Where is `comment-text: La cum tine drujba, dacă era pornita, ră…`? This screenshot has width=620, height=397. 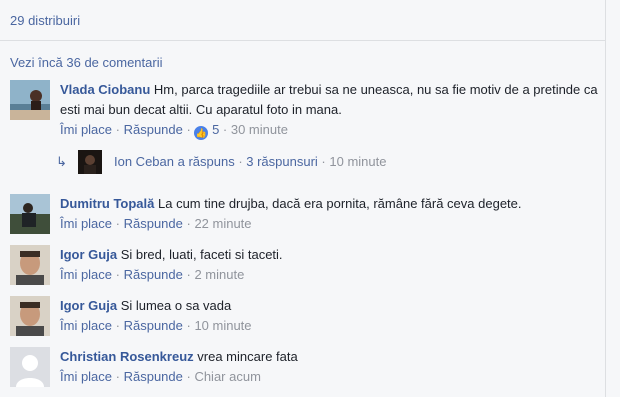
comment-text: La cum tine drujba, dacă era pornita, ră… is located at coordinates (340, 203).